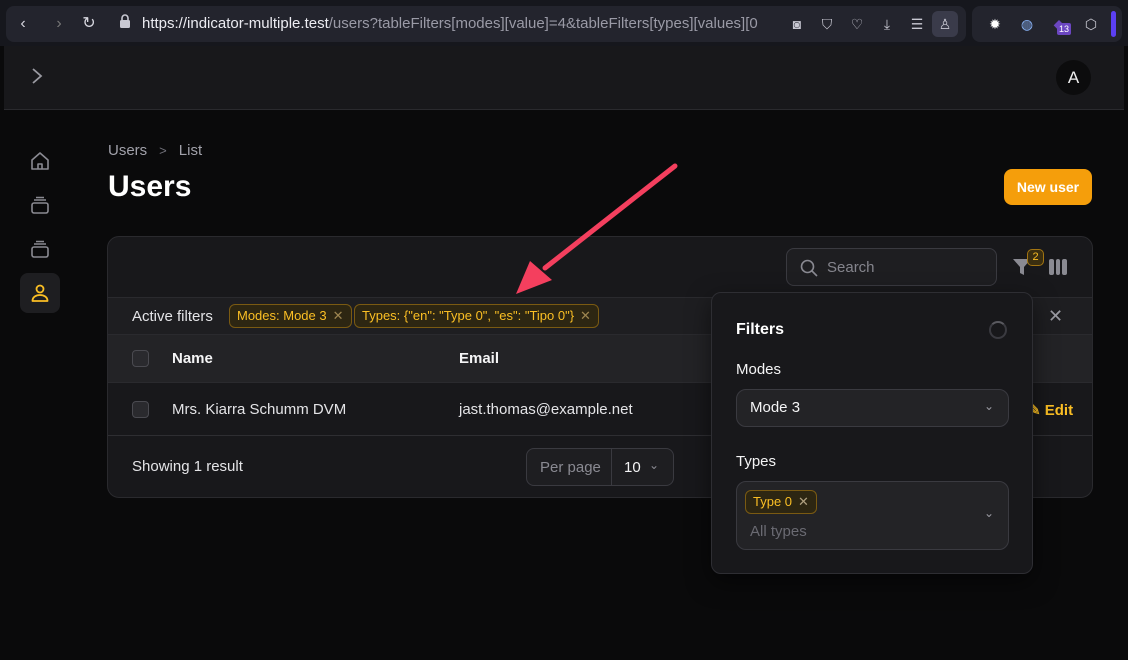  Describe the element at coordinates (611, 467) in the screenshot. I see `divider` at that location.